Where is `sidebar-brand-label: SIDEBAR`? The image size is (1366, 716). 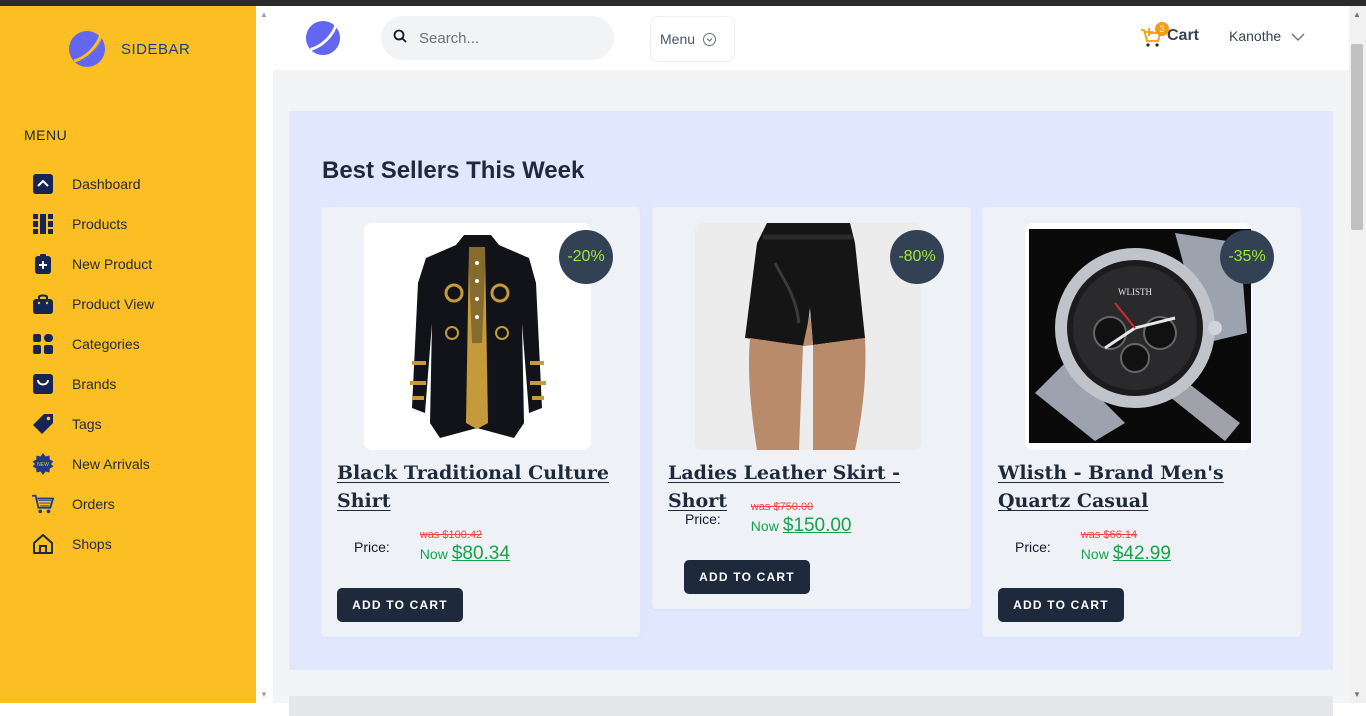
sidebar-brand-label: SIDEBAR is located at coordinates (156, 49).